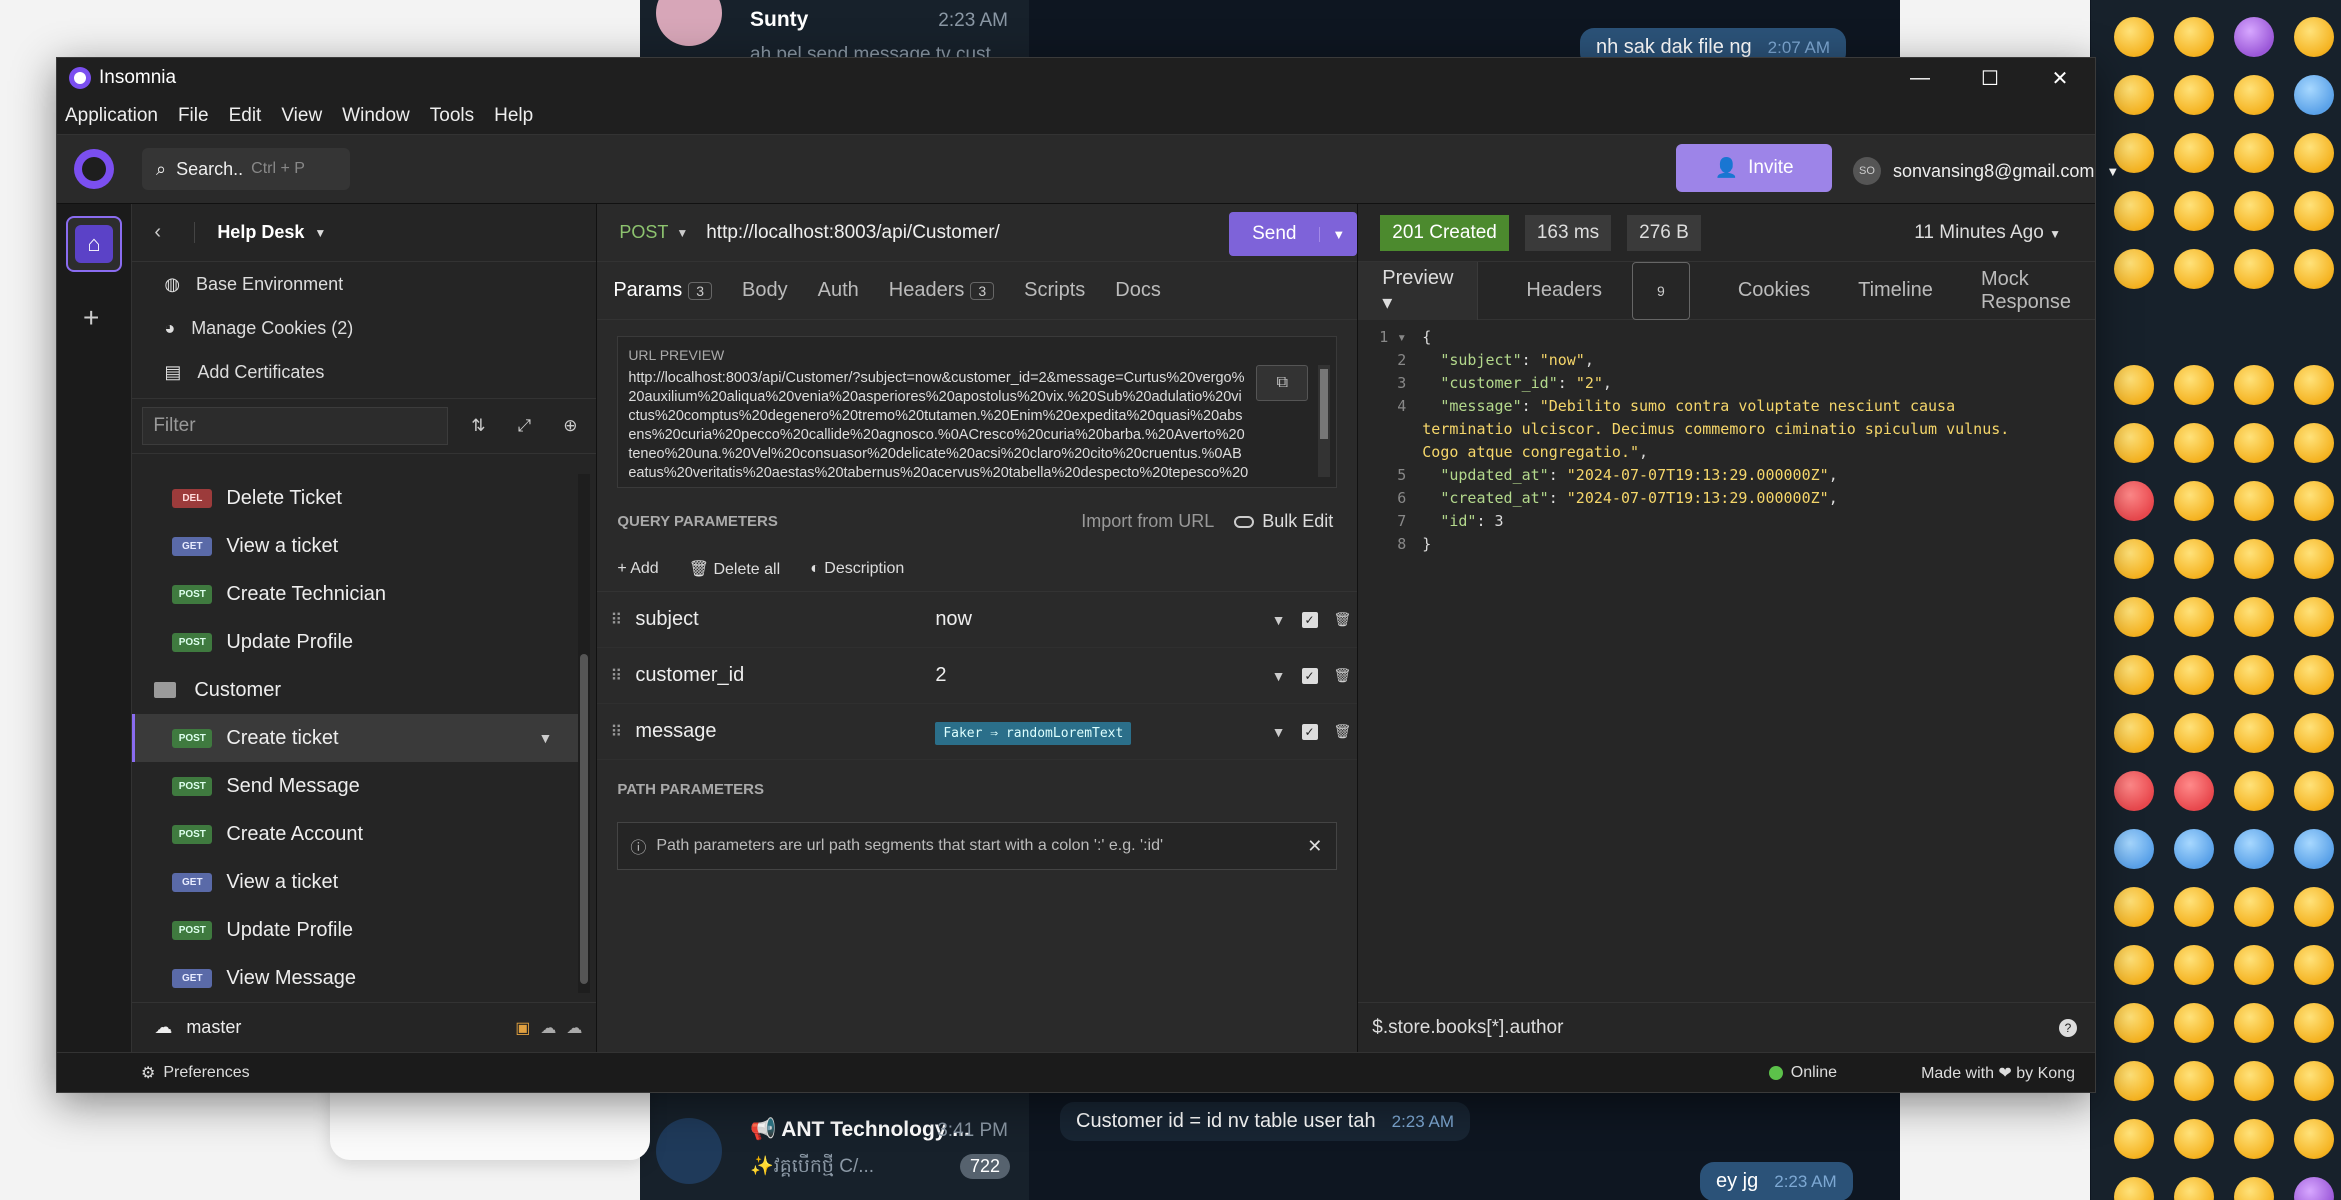 The height and width of the screenshot is (1200, 2341). I want to click on tab-scripts: Scripts, so click(1054, 290).